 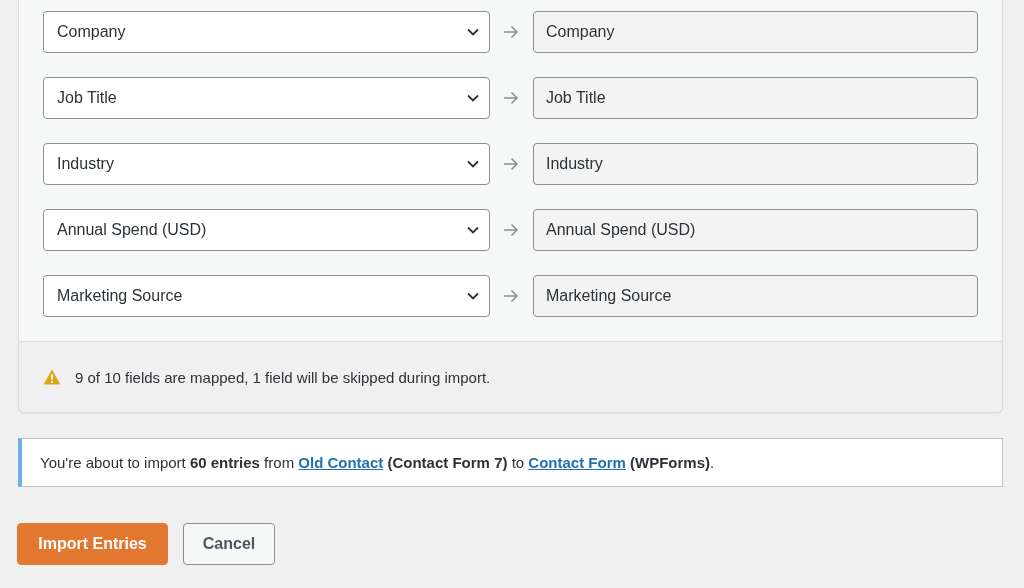 I want to click on warning-text: 9 of 10 fields are mapped, 1 field will be skipped during import., so click(x=283, y=377).